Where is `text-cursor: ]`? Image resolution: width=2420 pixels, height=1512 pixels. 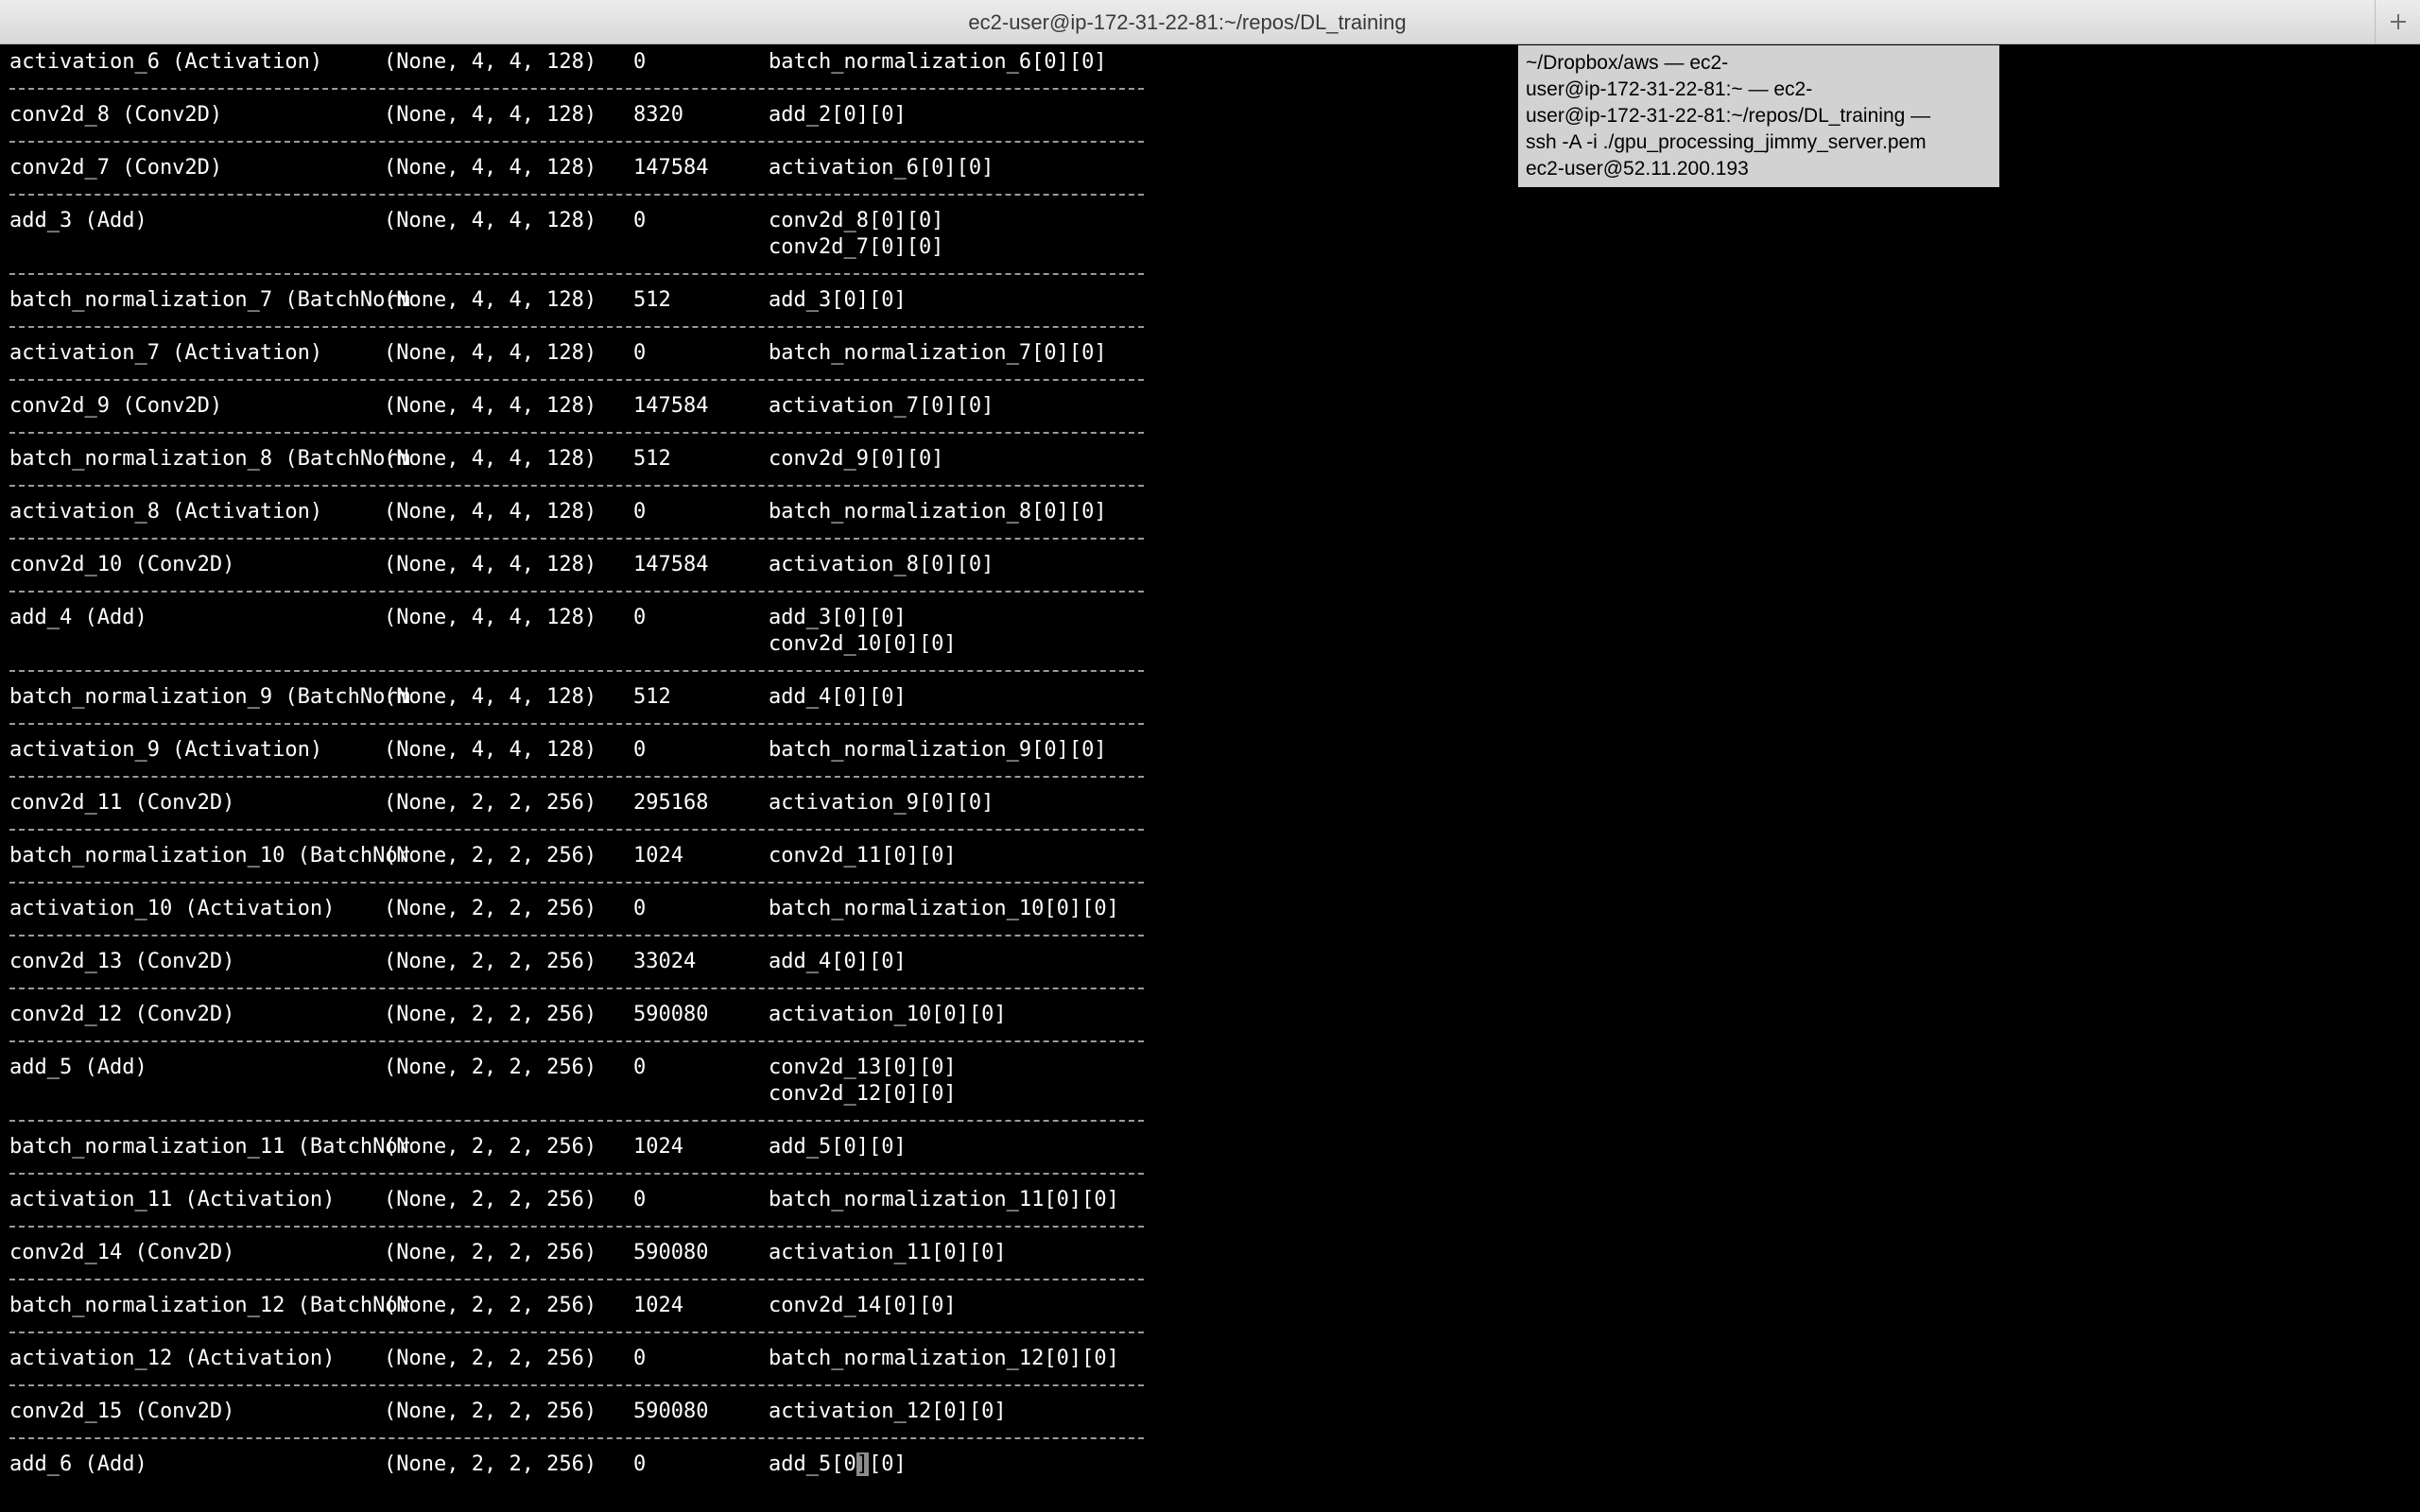
text-cursor: ] is located at coordinates (863, 1464).